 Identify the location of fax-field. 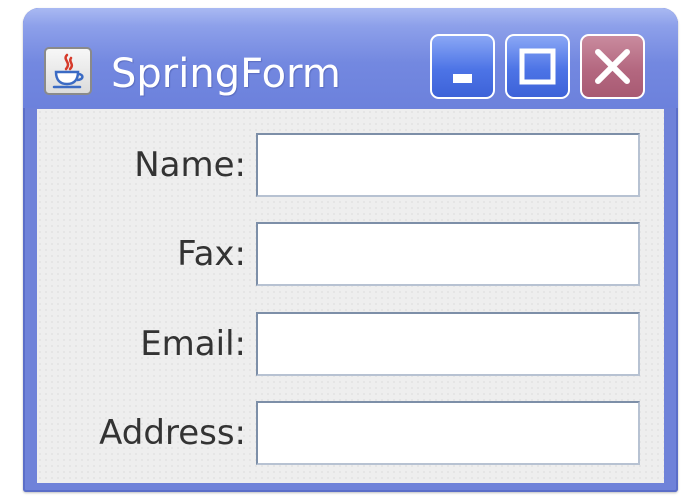
(448, 254).